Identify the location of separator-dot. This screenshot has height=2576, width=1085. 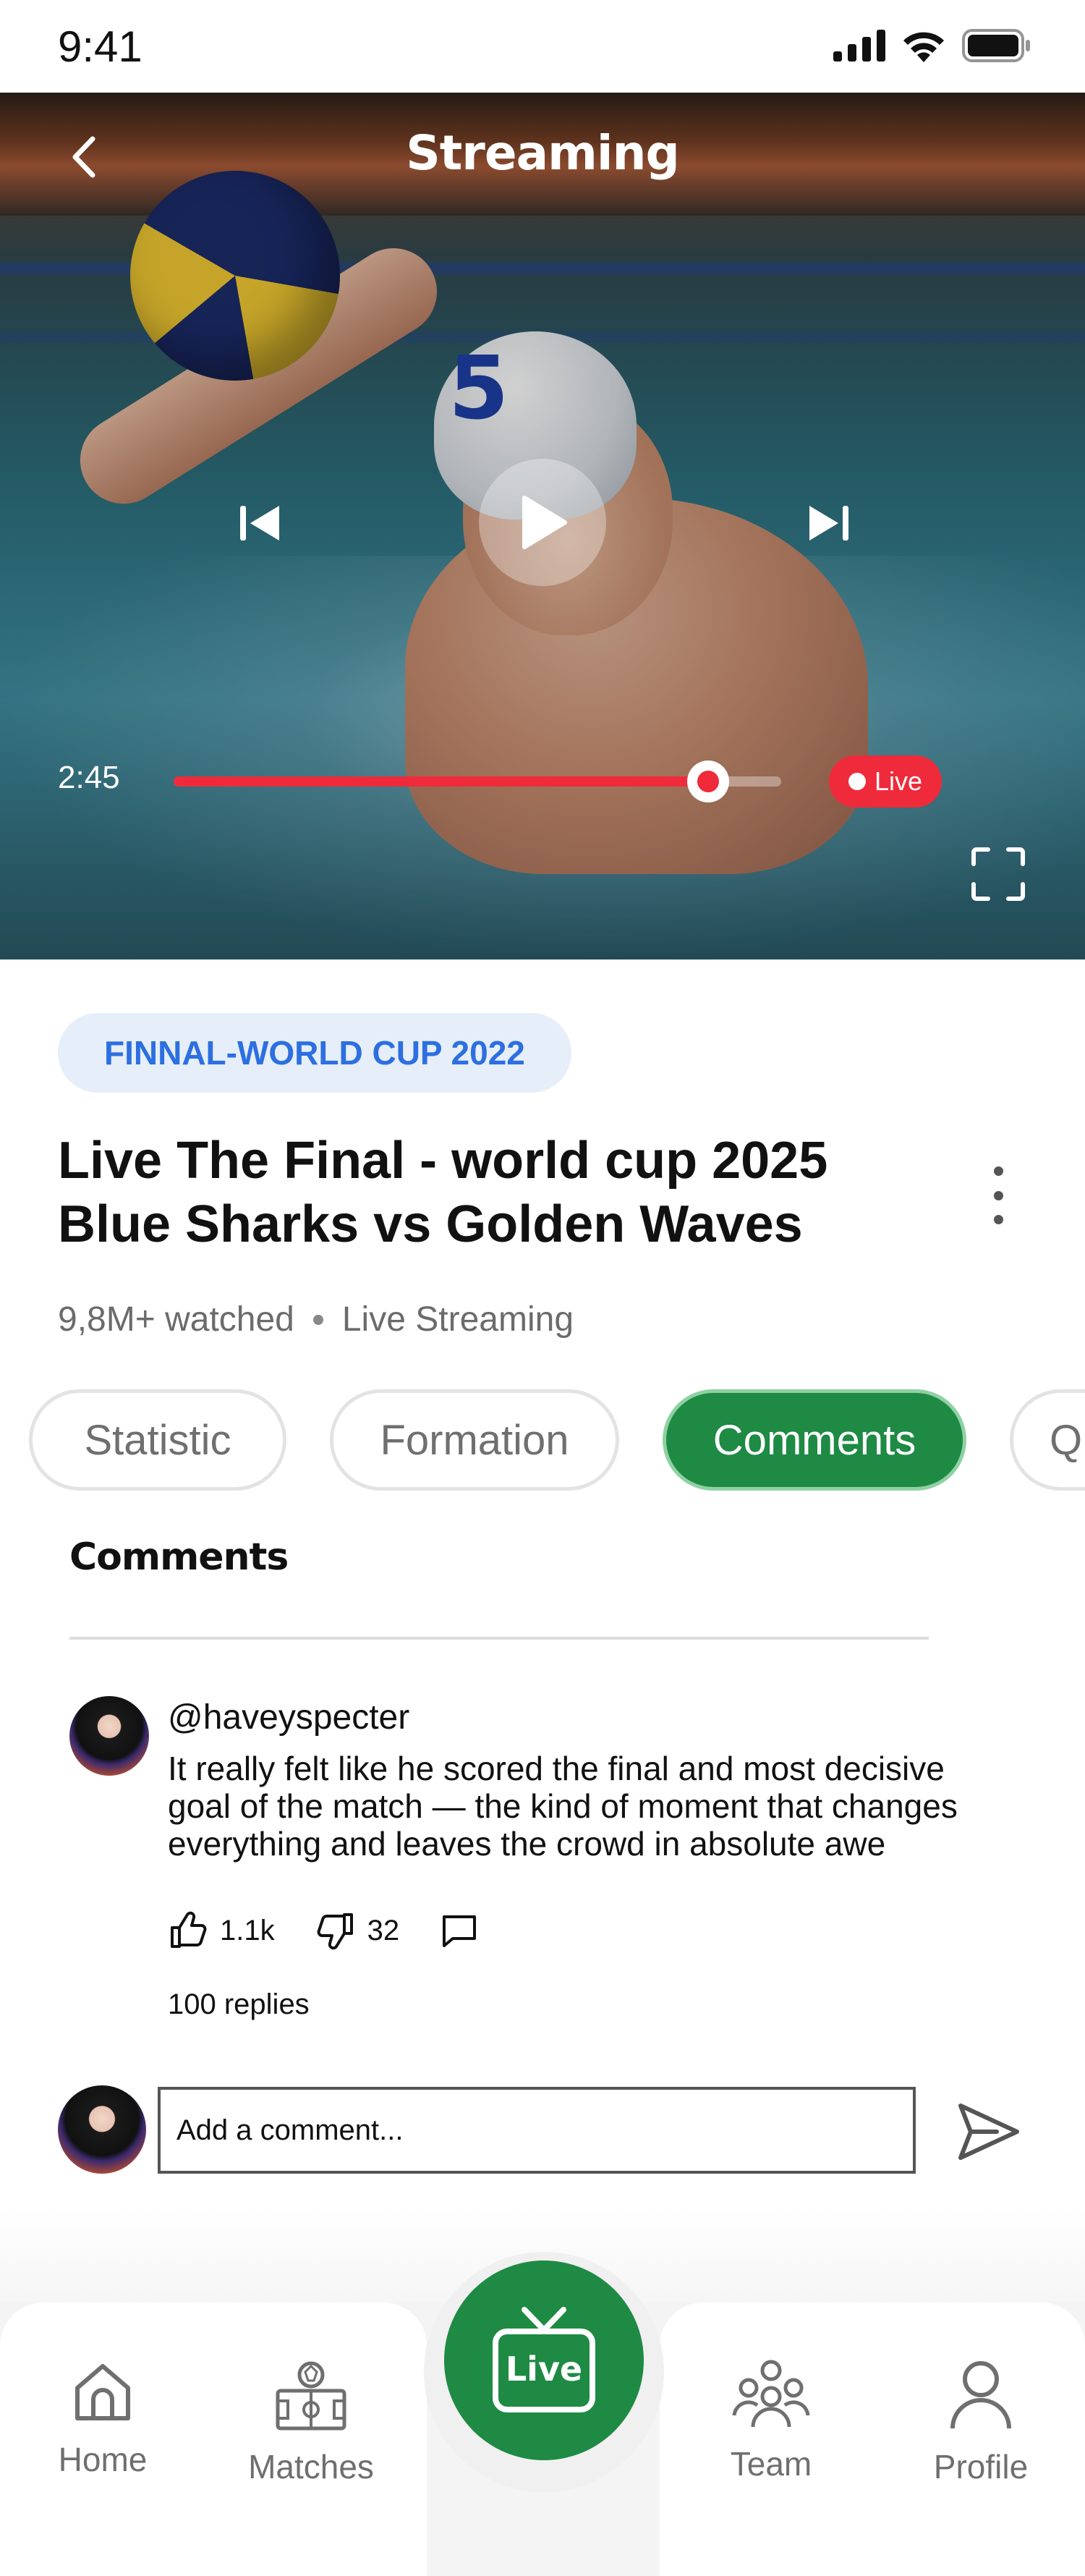
(318, 1319).